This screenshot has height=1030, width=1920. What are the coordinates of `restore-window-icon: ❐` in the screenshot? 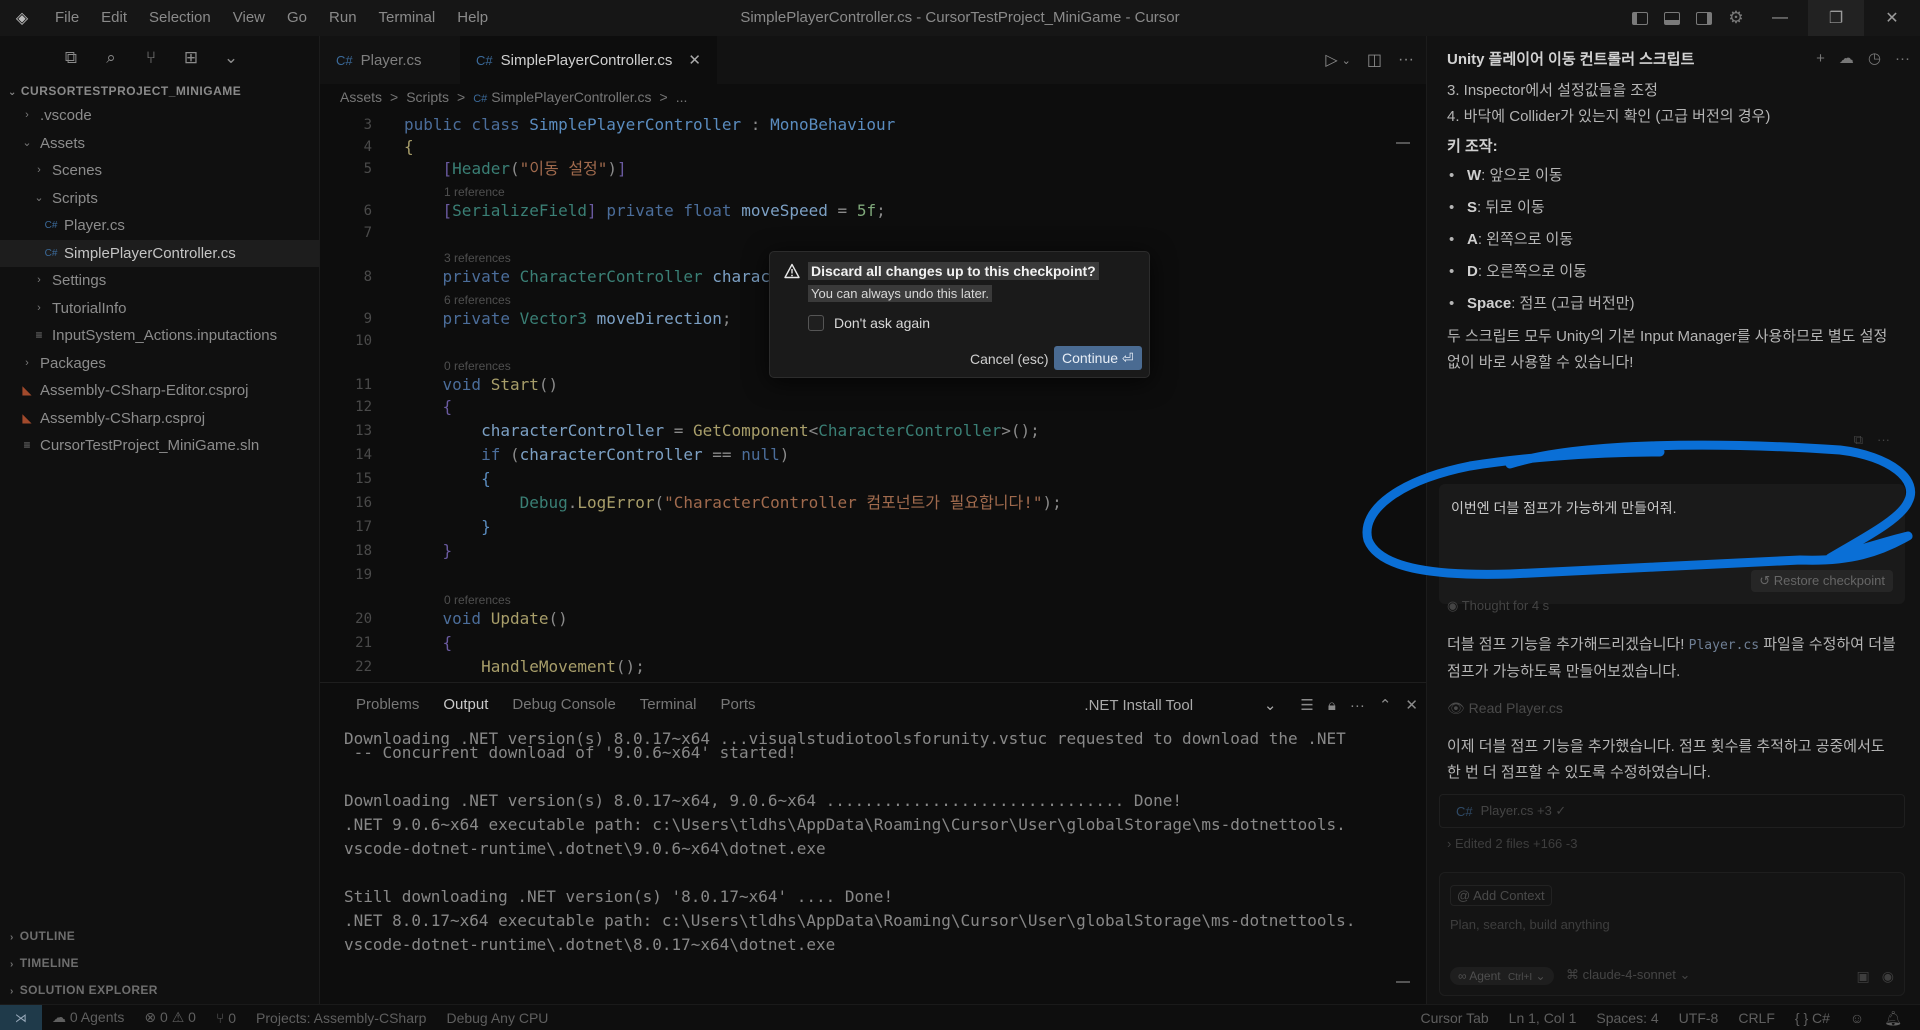 It's located at (1836, 18).